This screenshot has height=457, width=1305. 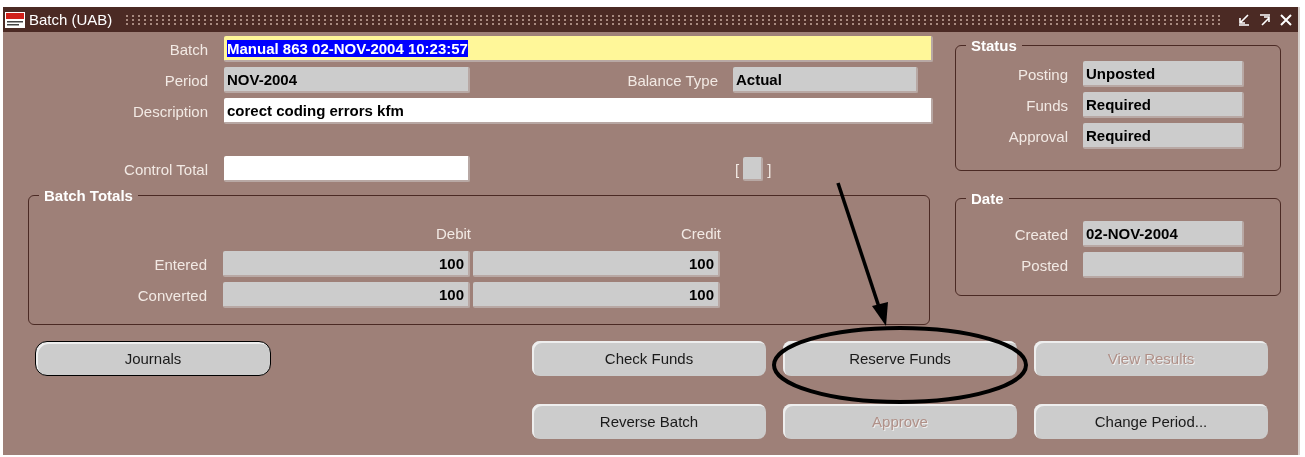 I want to click on window-title: Batch (UAB), so click(x=71, y=19).